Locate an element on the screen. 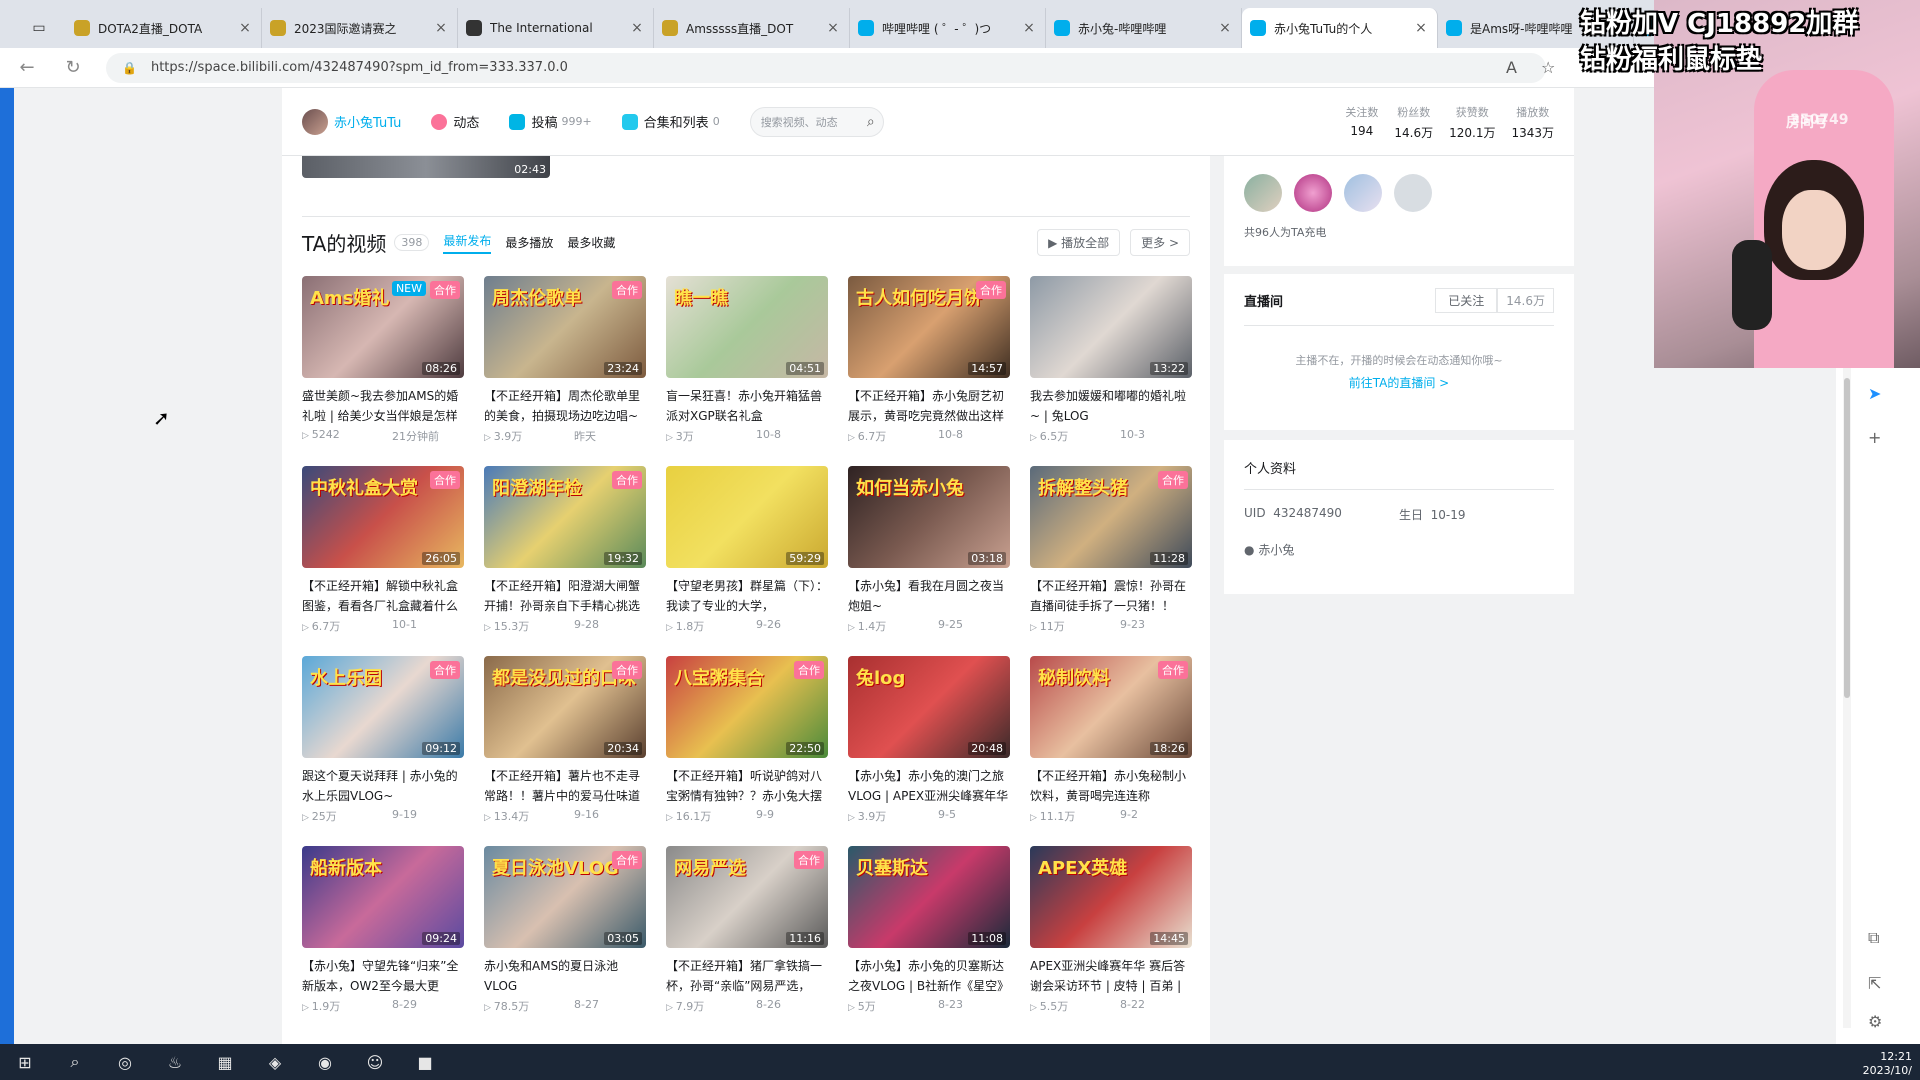 Image resolution: width=1920 pixels, height=1080 pixels. browser-tab: DOTA2直播_DOTA × is located at coordinates (164, 28).